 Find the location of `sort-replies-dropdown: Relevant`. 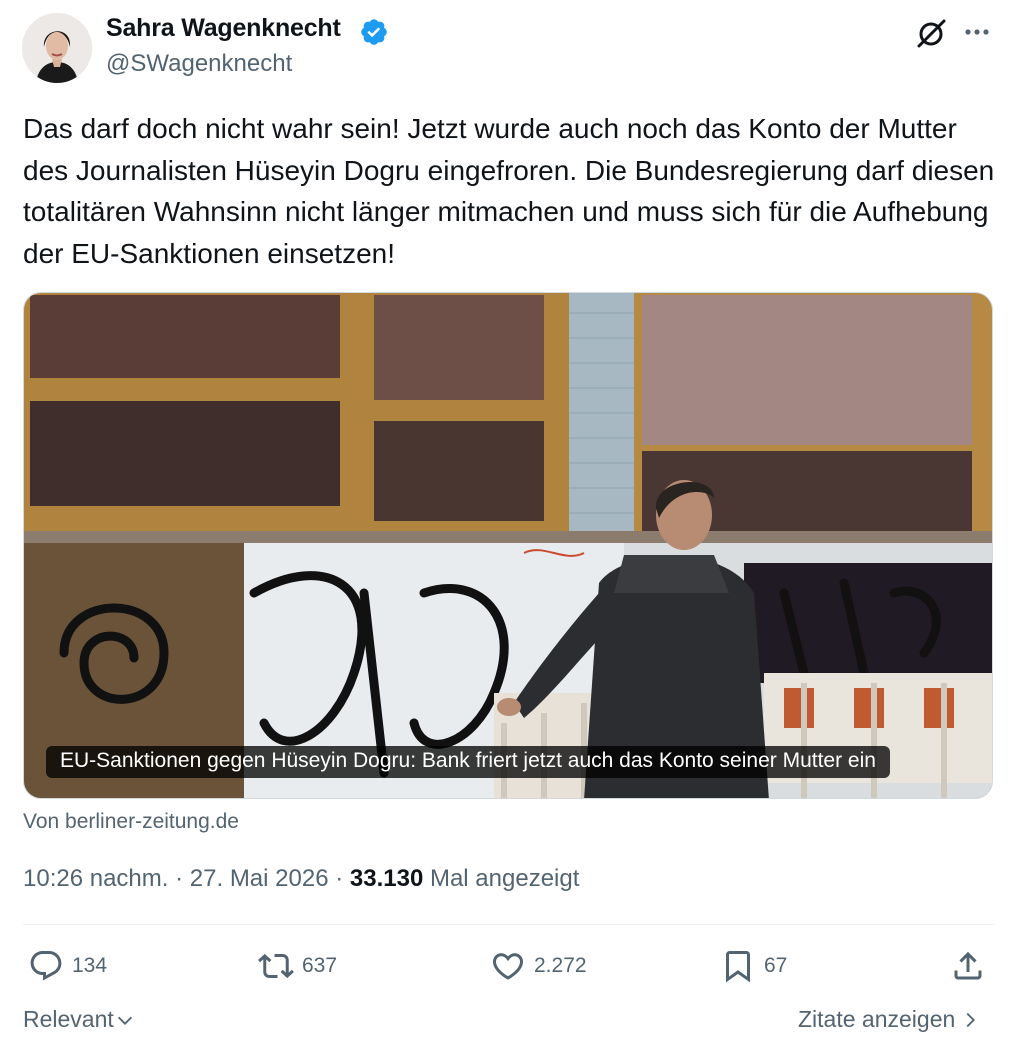

sort-replies-dropdown: Relevant is located at coordinates (79, 1019).